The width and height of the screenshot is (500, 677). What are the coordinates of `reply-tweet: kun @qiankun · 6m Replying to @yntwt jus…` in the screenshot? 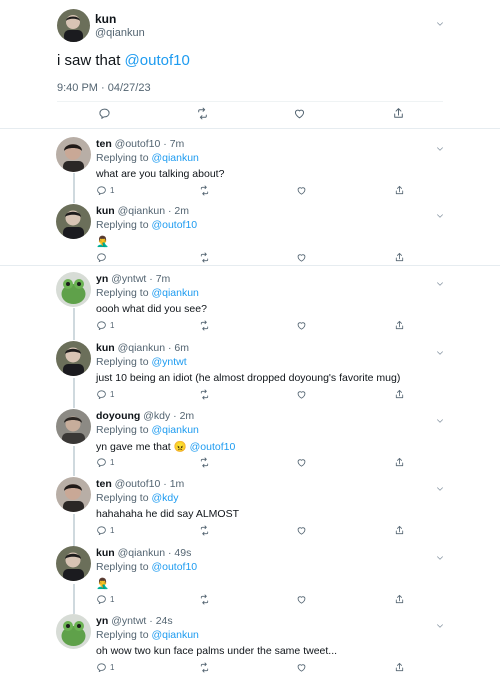 It's located at (250, 371).